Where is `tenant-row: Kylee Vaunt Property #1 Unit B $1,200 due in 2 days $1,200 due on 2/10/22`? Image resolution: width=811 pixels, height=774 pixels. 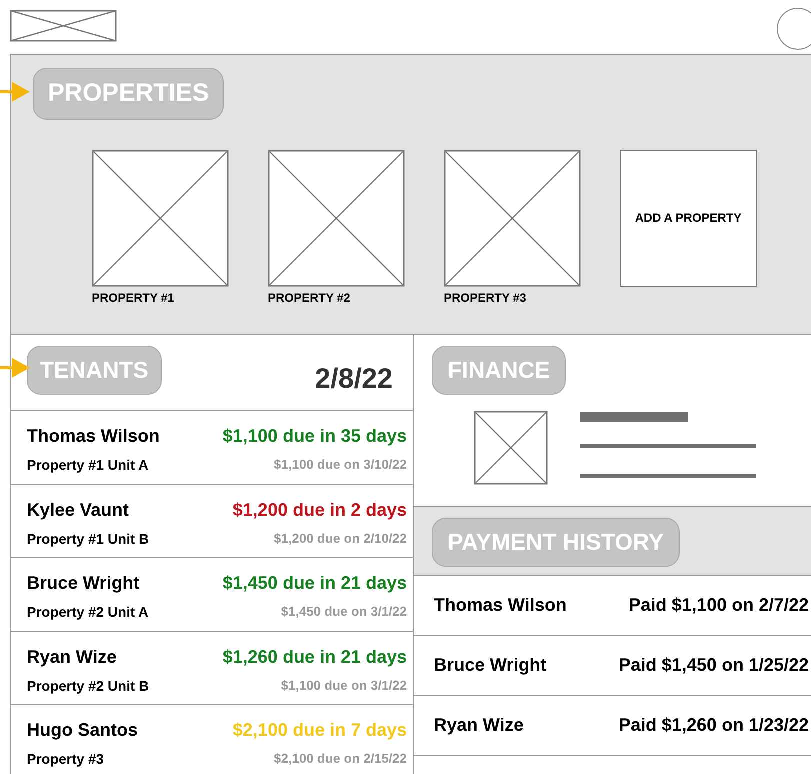 tenant-row: Kylee Vaunt Property #1 Unit B $1,200 due in 2 days $1,200 due on 2/10/22 is located at coordinates (212, 521).